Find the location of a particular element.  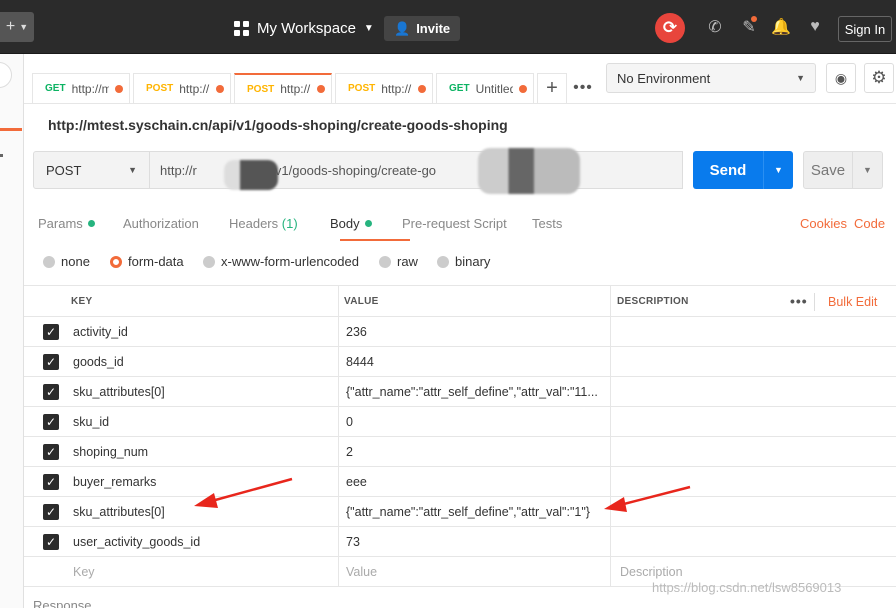

row-key: buyer_remarks is located at coordinates (203, 482).